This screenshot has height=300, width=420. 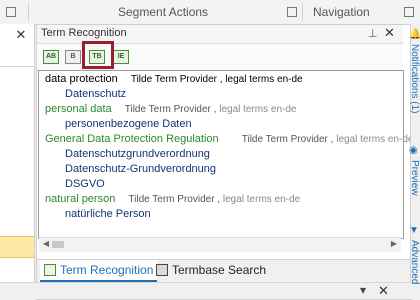 I want to click on source-term: General Data Protection Regulation, so click(x=132, y=139).